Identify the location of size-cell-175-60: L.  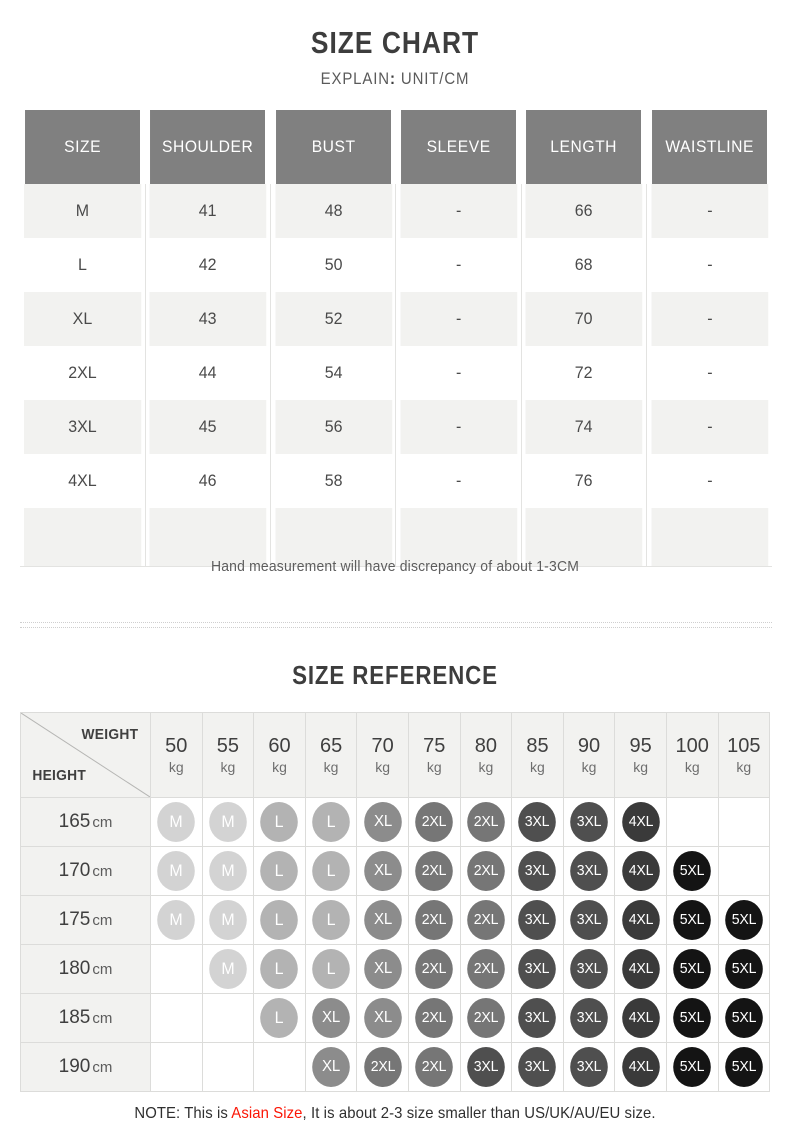
(279, 920).